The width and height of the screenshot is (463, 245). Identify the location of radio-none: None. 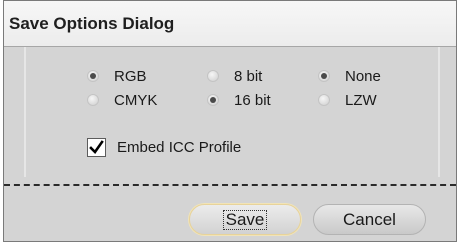
(349, 76).